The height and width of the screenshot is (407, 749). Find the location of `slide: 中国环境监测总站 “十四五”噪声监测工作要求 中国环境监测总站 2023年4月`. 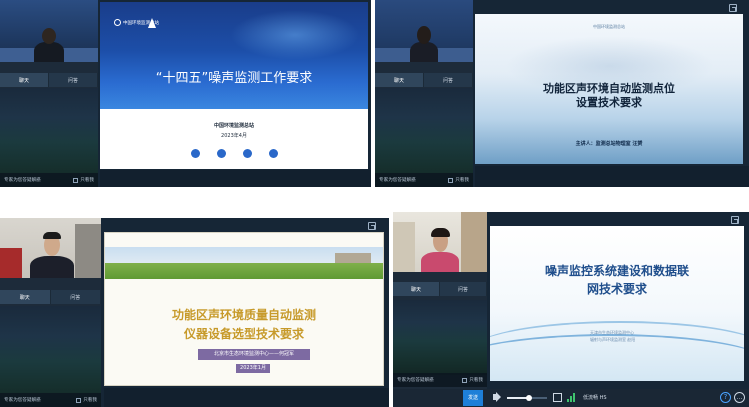

slide: 中国环境监测总站 “十四五”噪声监测工作要求 中国环境监测总站 2023年4月 is located at coordinates (234, 85).